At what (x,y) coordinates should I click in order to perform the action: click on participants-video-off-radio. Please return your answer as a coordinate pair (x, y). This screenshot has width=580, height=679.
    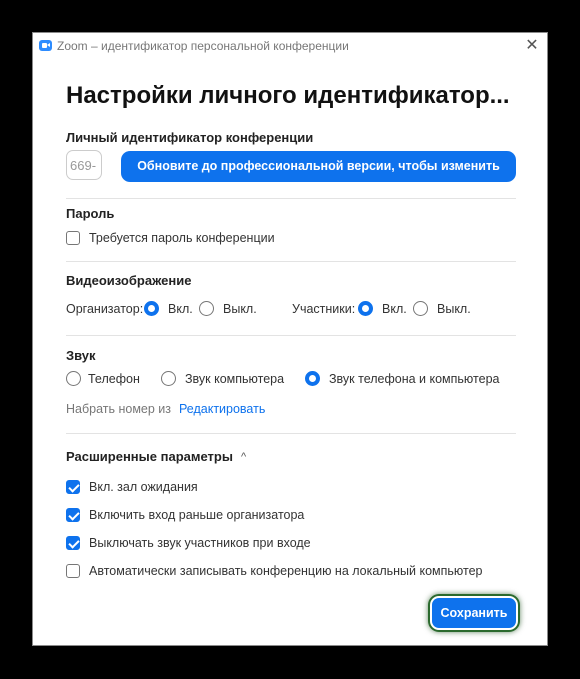
    Looking at the image, I should click on (420, 308).